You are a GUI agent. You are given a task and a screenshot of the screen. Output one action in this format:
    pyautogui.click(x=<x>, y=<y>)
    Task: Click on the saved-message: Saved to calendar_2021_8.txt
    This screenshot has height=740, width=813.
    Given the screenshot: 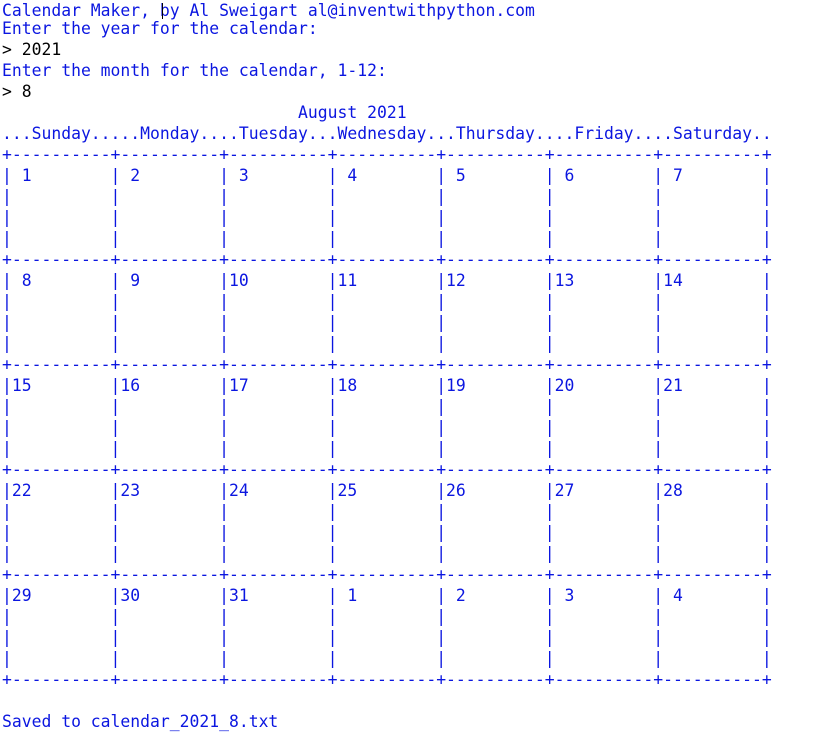 What is the action you would take?
    pyautogui.click(x=140, y=721)
    